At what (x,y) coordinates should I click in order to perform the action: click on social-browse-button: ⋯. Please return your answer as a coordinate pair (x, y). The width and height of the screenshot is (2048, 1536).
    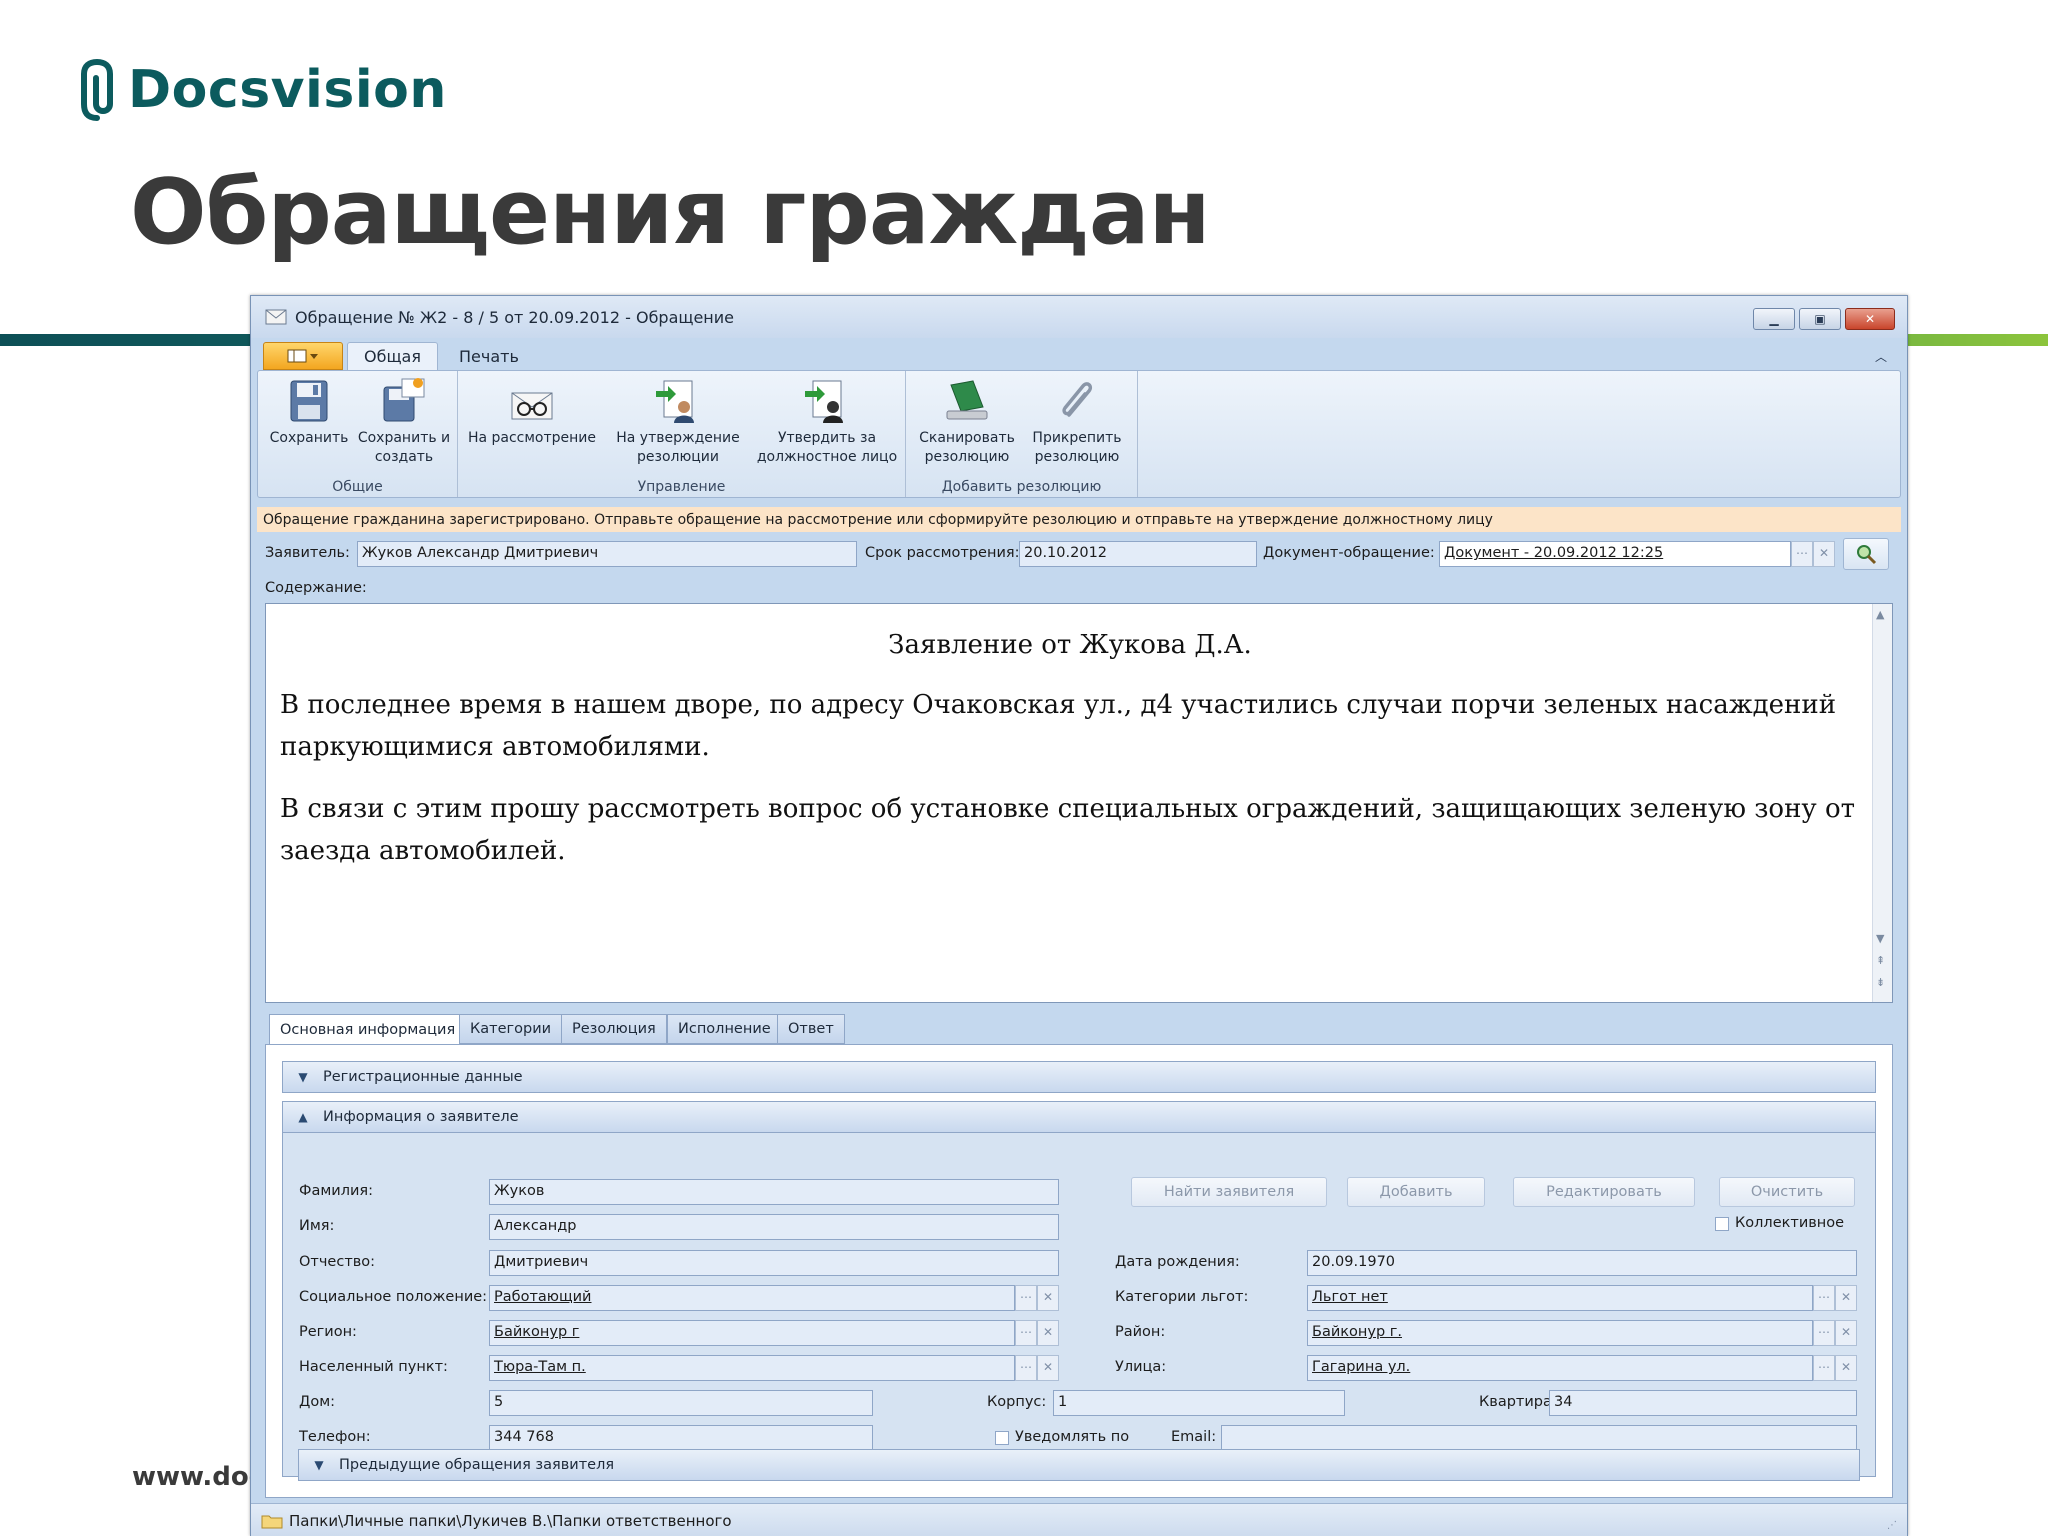
    Looking at the image, I should click on (1026, 1298).